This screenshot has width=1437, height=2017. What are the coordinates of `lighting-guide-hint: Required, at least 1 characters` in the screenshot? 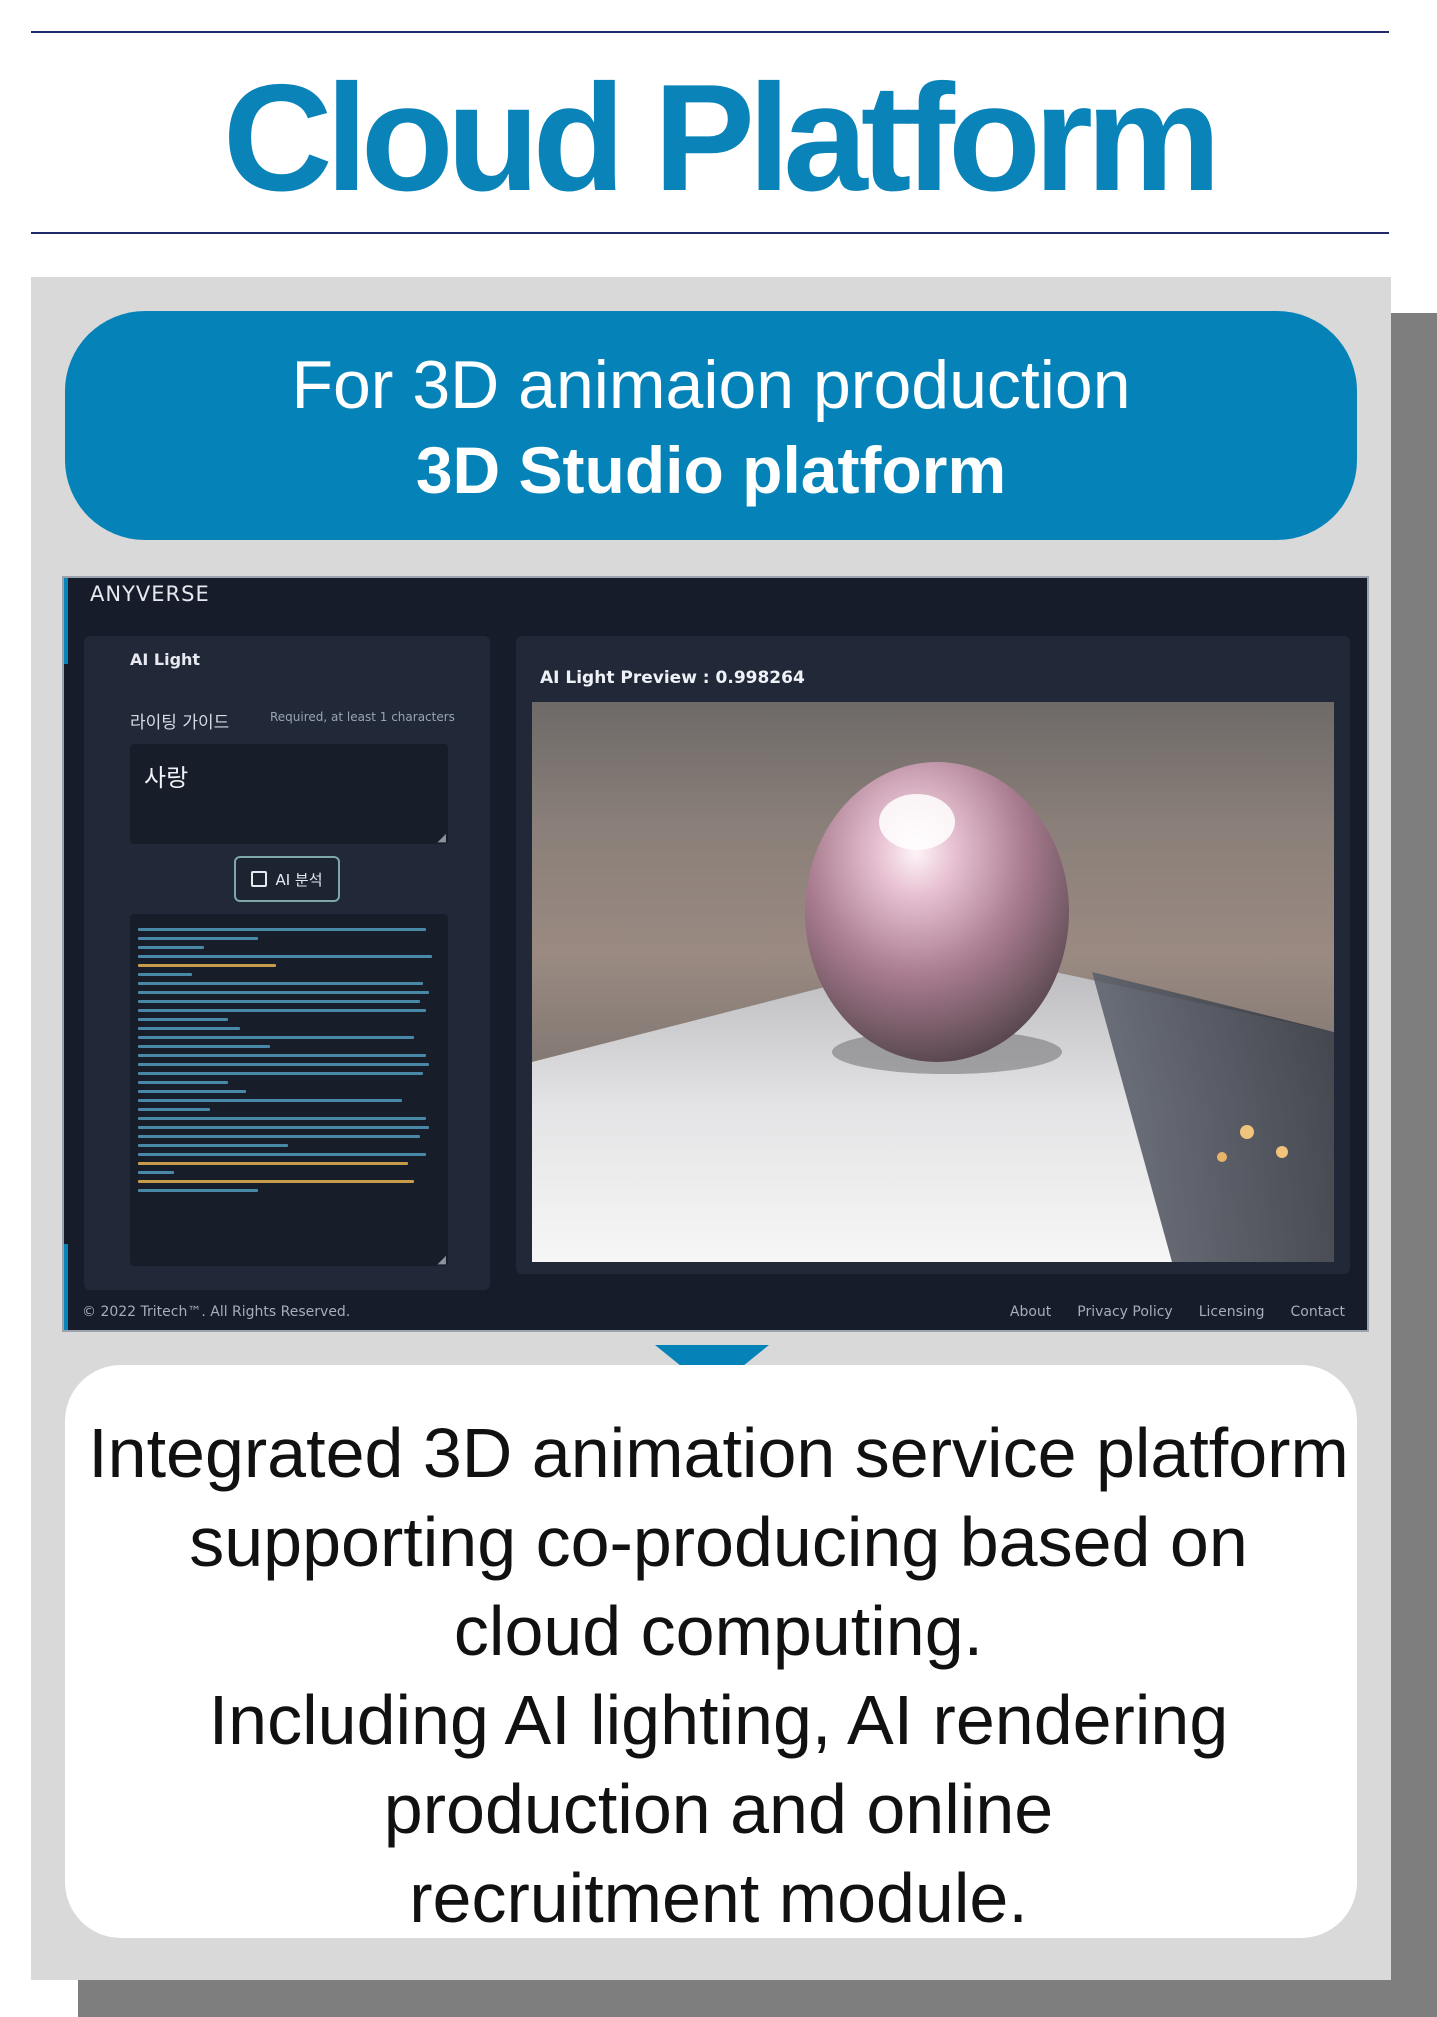 It's located at (362, 717).